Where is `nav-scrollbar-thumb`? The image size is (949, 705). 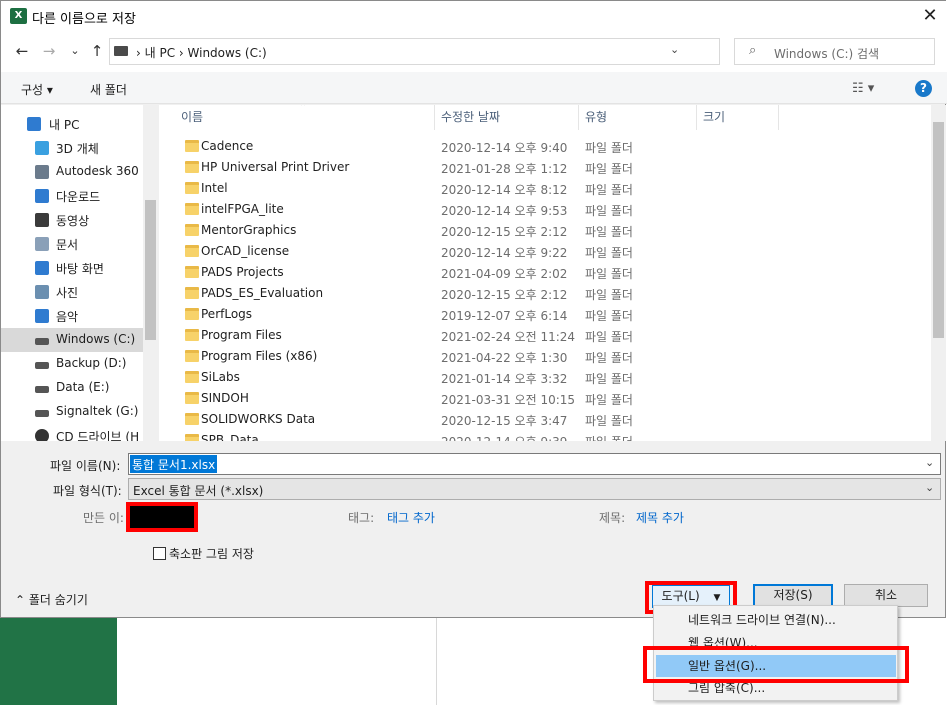
nav-scrollbar-thumb is located at coordinates (150, 270).